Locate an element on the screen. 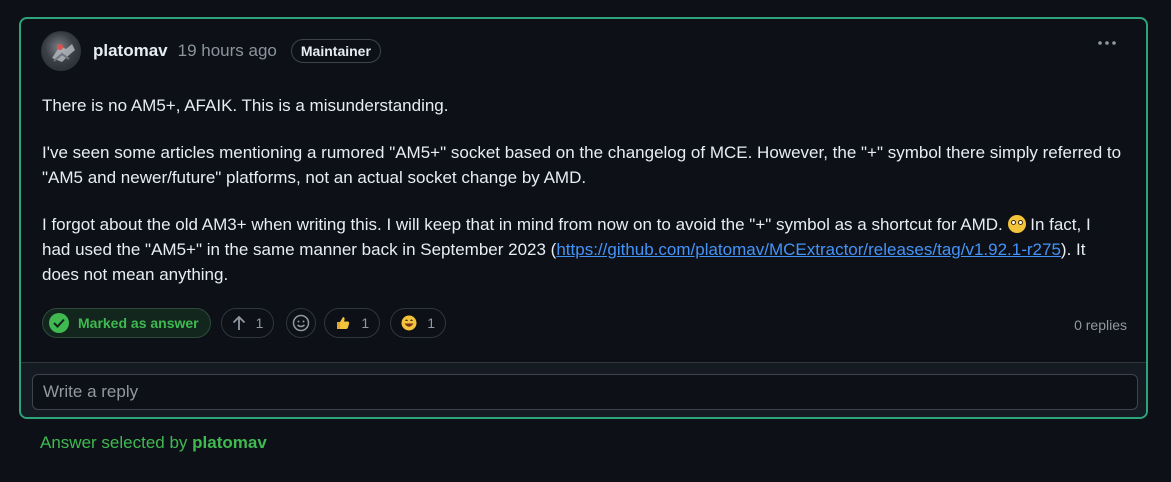  add-reaction-button is located at coordinates (301, 323).